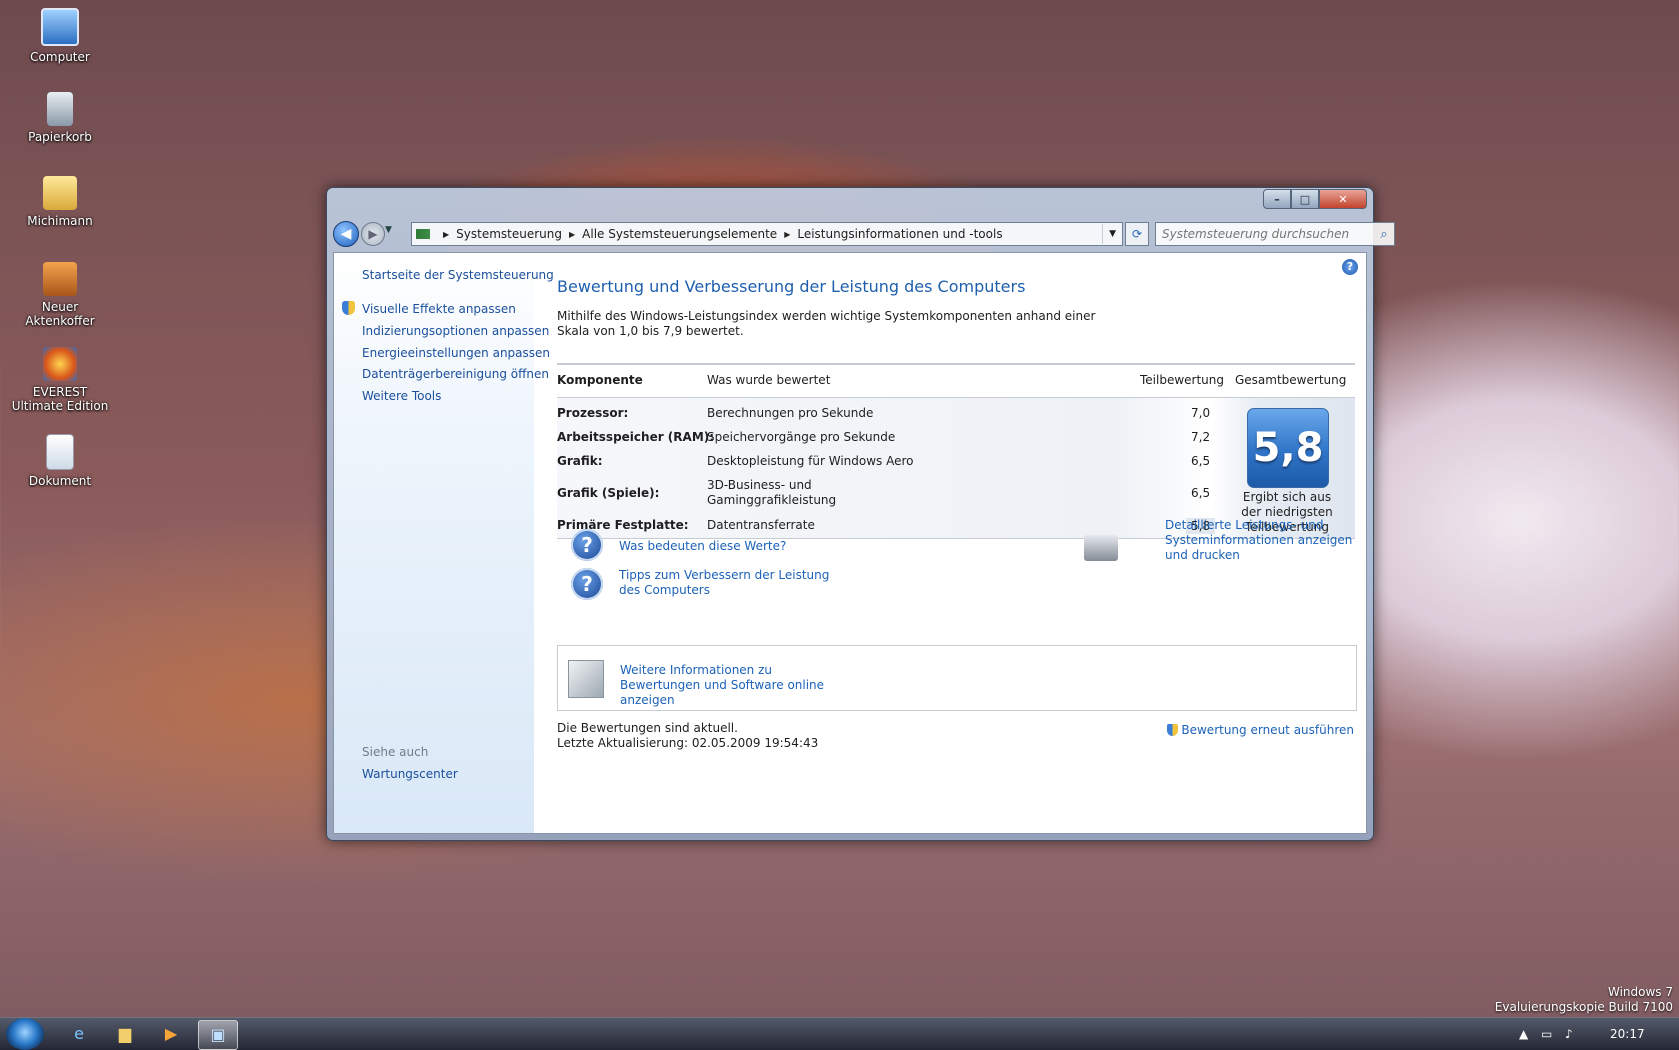  I want to click on everest-app-icon, so click(60, 364).